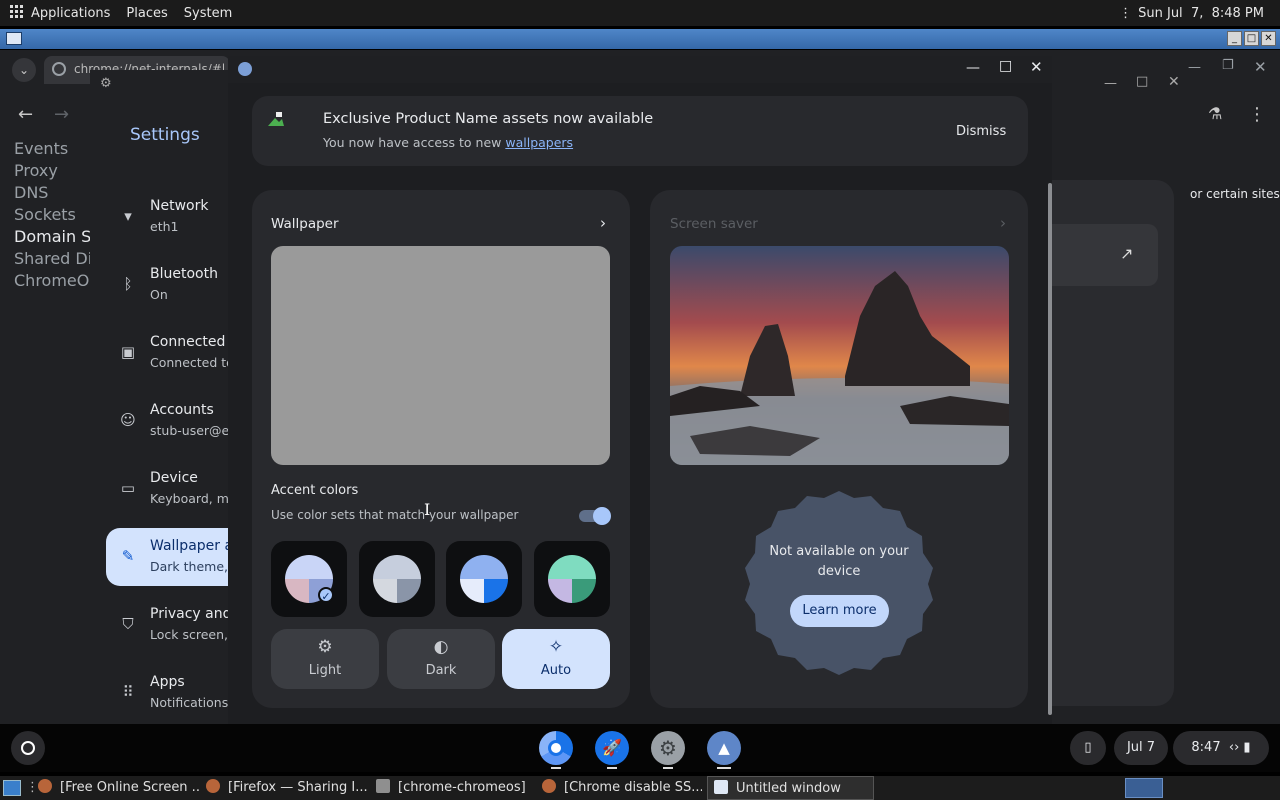 The height and width of the screenshot is (800, 1280). What do you see at coordinates (70, 13) in the screenshot?
I see `applications-menu: Applications` at bounding box center [70, 13].